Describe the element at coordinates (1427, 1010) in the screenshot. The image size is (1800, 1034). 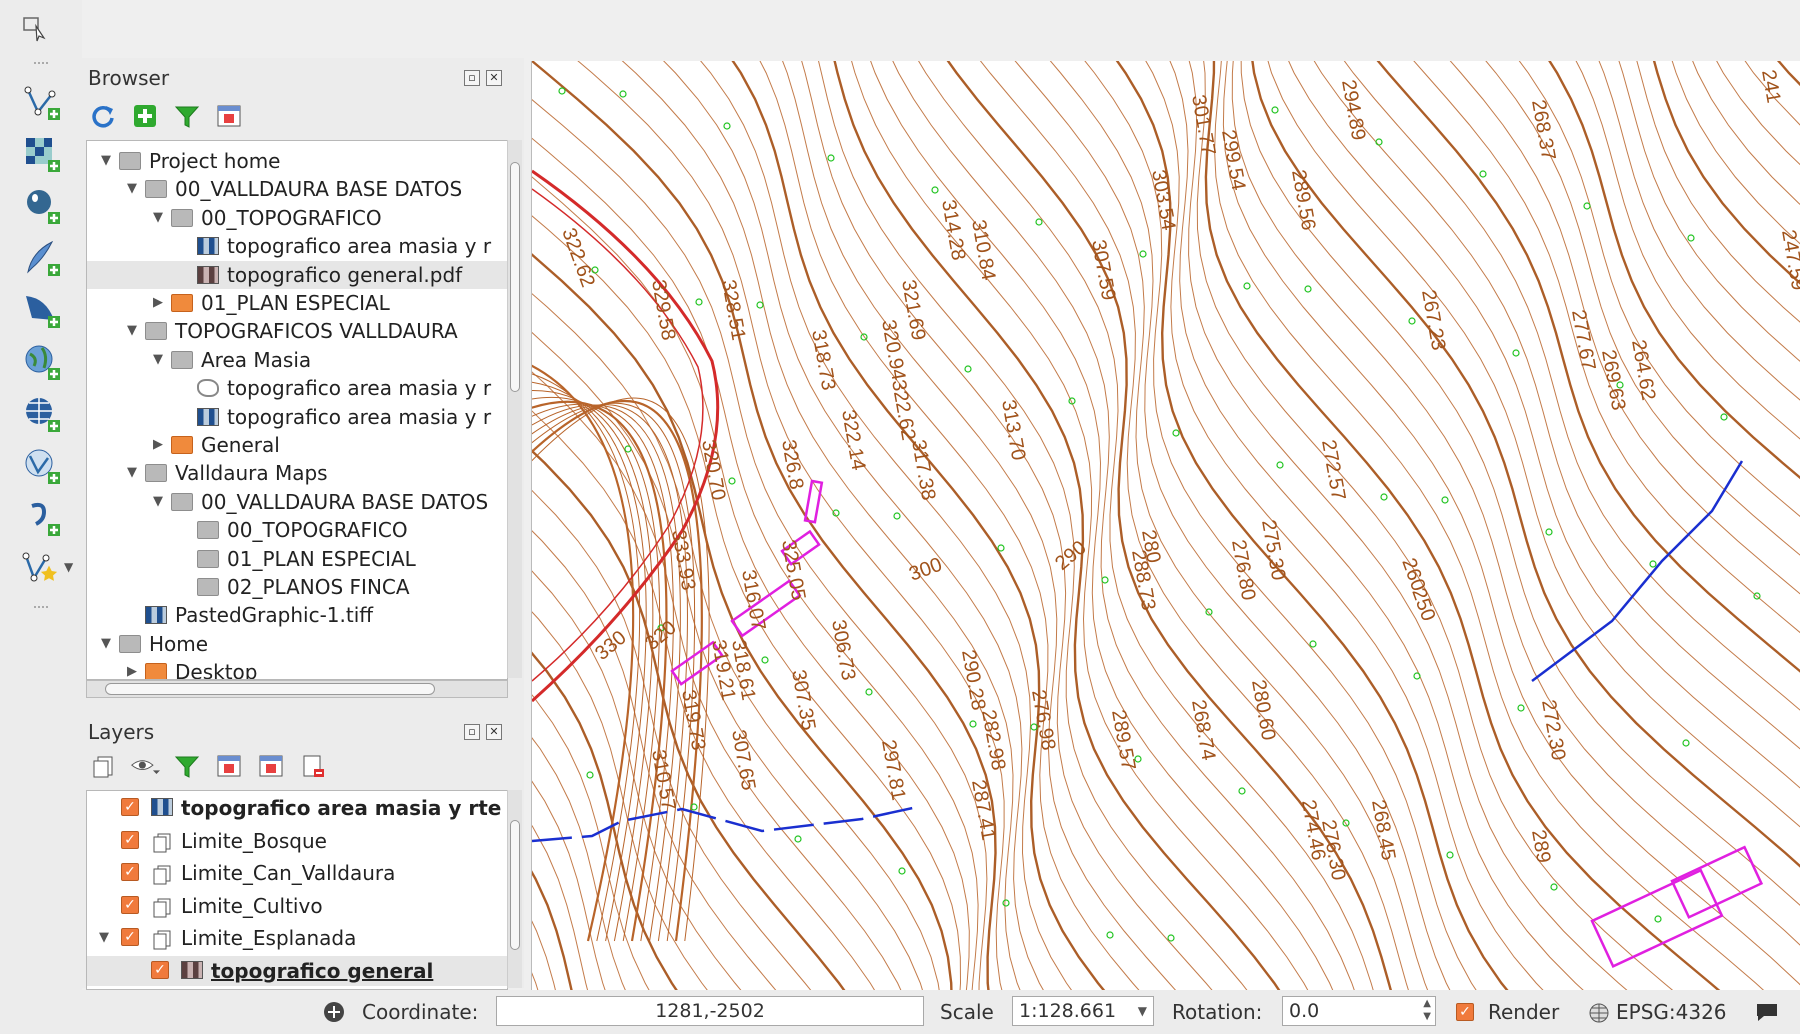
I see `rotation-spin-icon: ▲ ▼` at that location.